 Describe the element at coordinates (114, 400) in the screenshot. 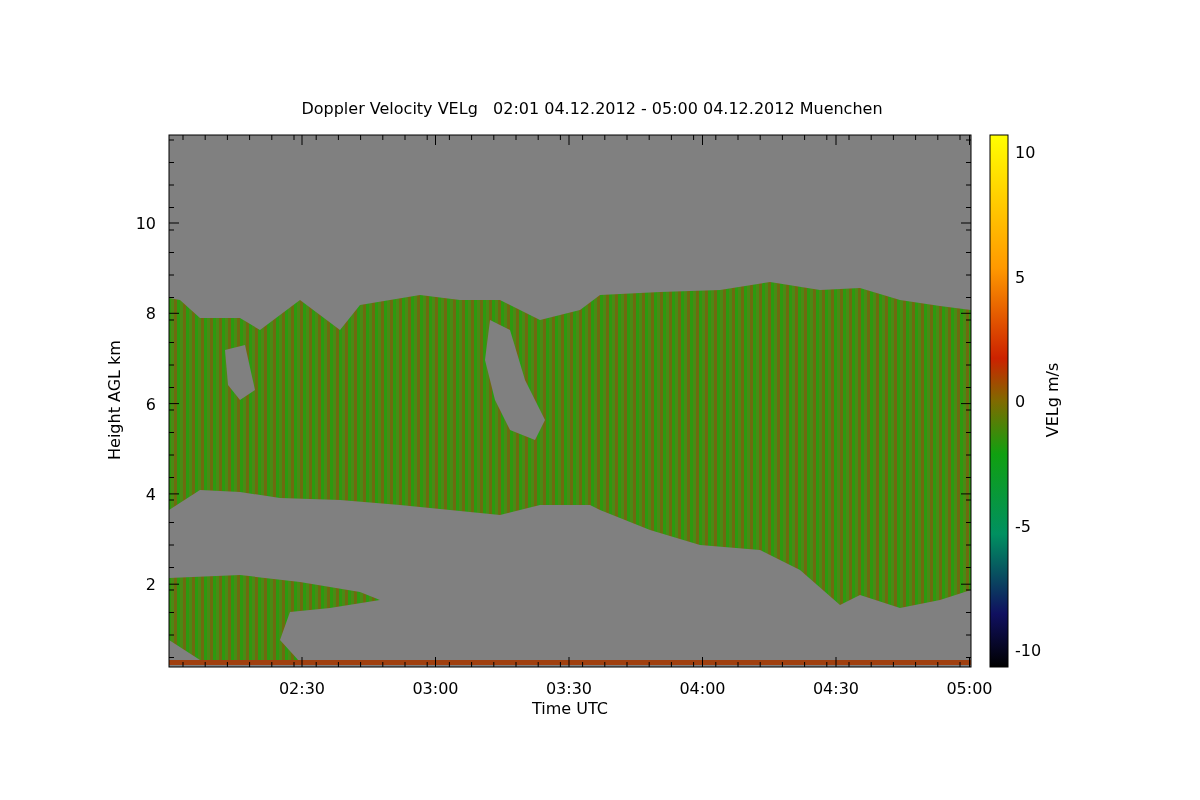

I see `y-axis-label: Height AGL km` at that location.